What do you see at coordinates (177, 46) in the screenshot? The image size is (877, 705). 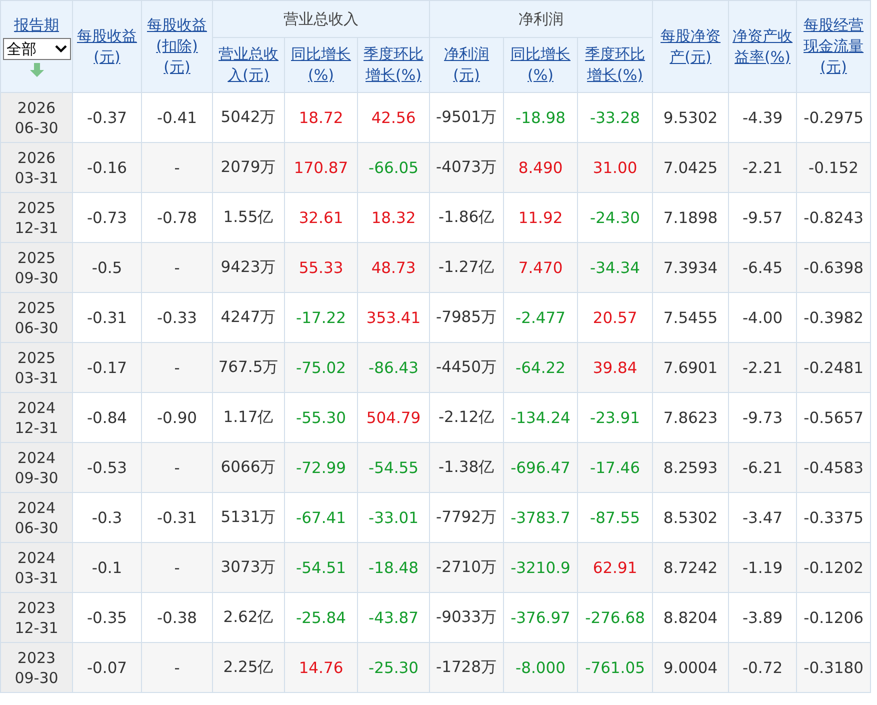 I see `column-sort-link: 每股收益(扣除)(元)` at bounding box center [177, 46].